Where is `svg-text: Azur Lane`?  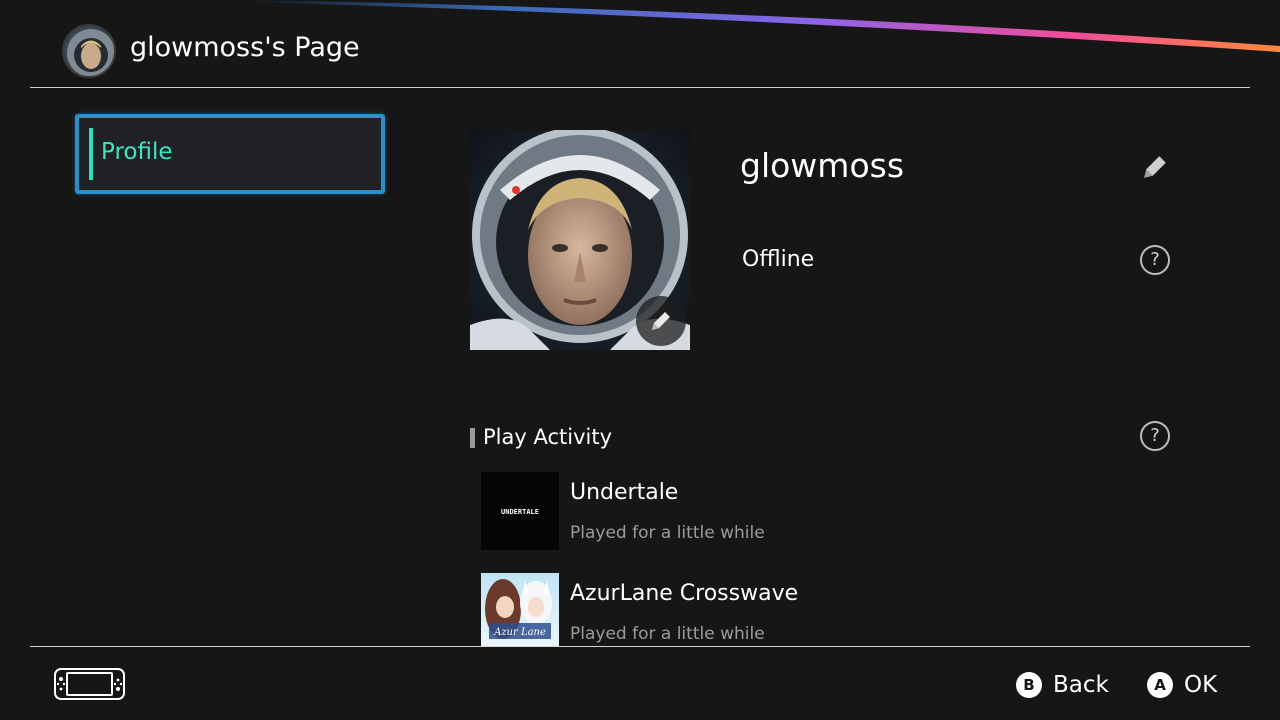
svg-text: Azur Lane is located at coordinates (519, 632).